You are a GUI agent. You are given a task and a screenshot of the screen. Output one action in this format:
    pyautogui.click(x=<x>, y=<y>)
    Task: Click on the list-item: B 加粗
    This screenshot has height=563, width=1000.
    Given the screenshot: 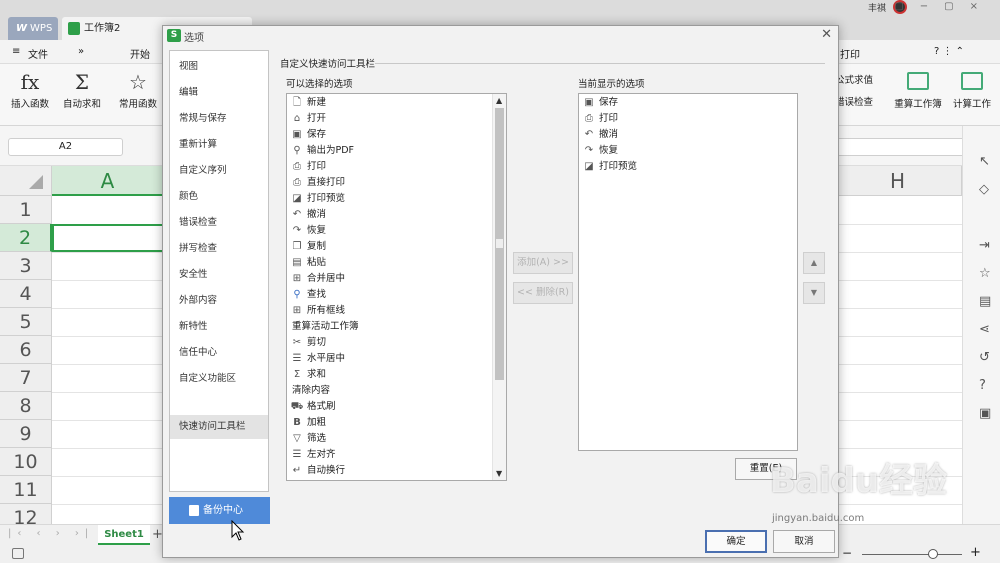 What is the action you would take?
    pyautogui.click(x=308, y=423)
    